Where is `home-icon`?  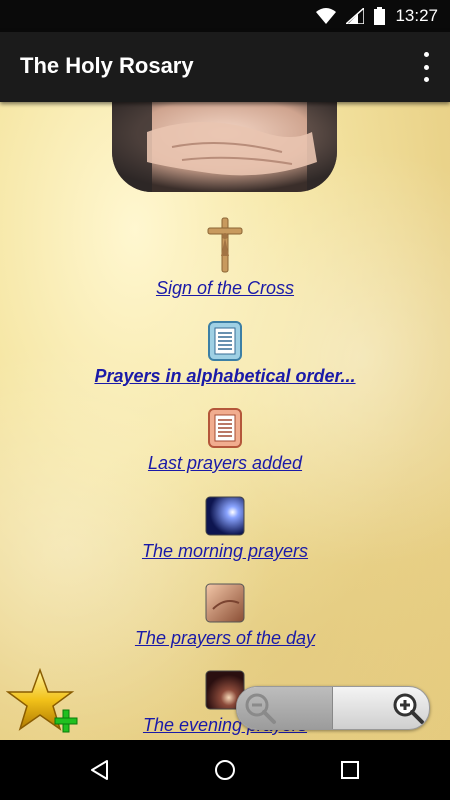 home-icon is located at coordinates (225, 770).